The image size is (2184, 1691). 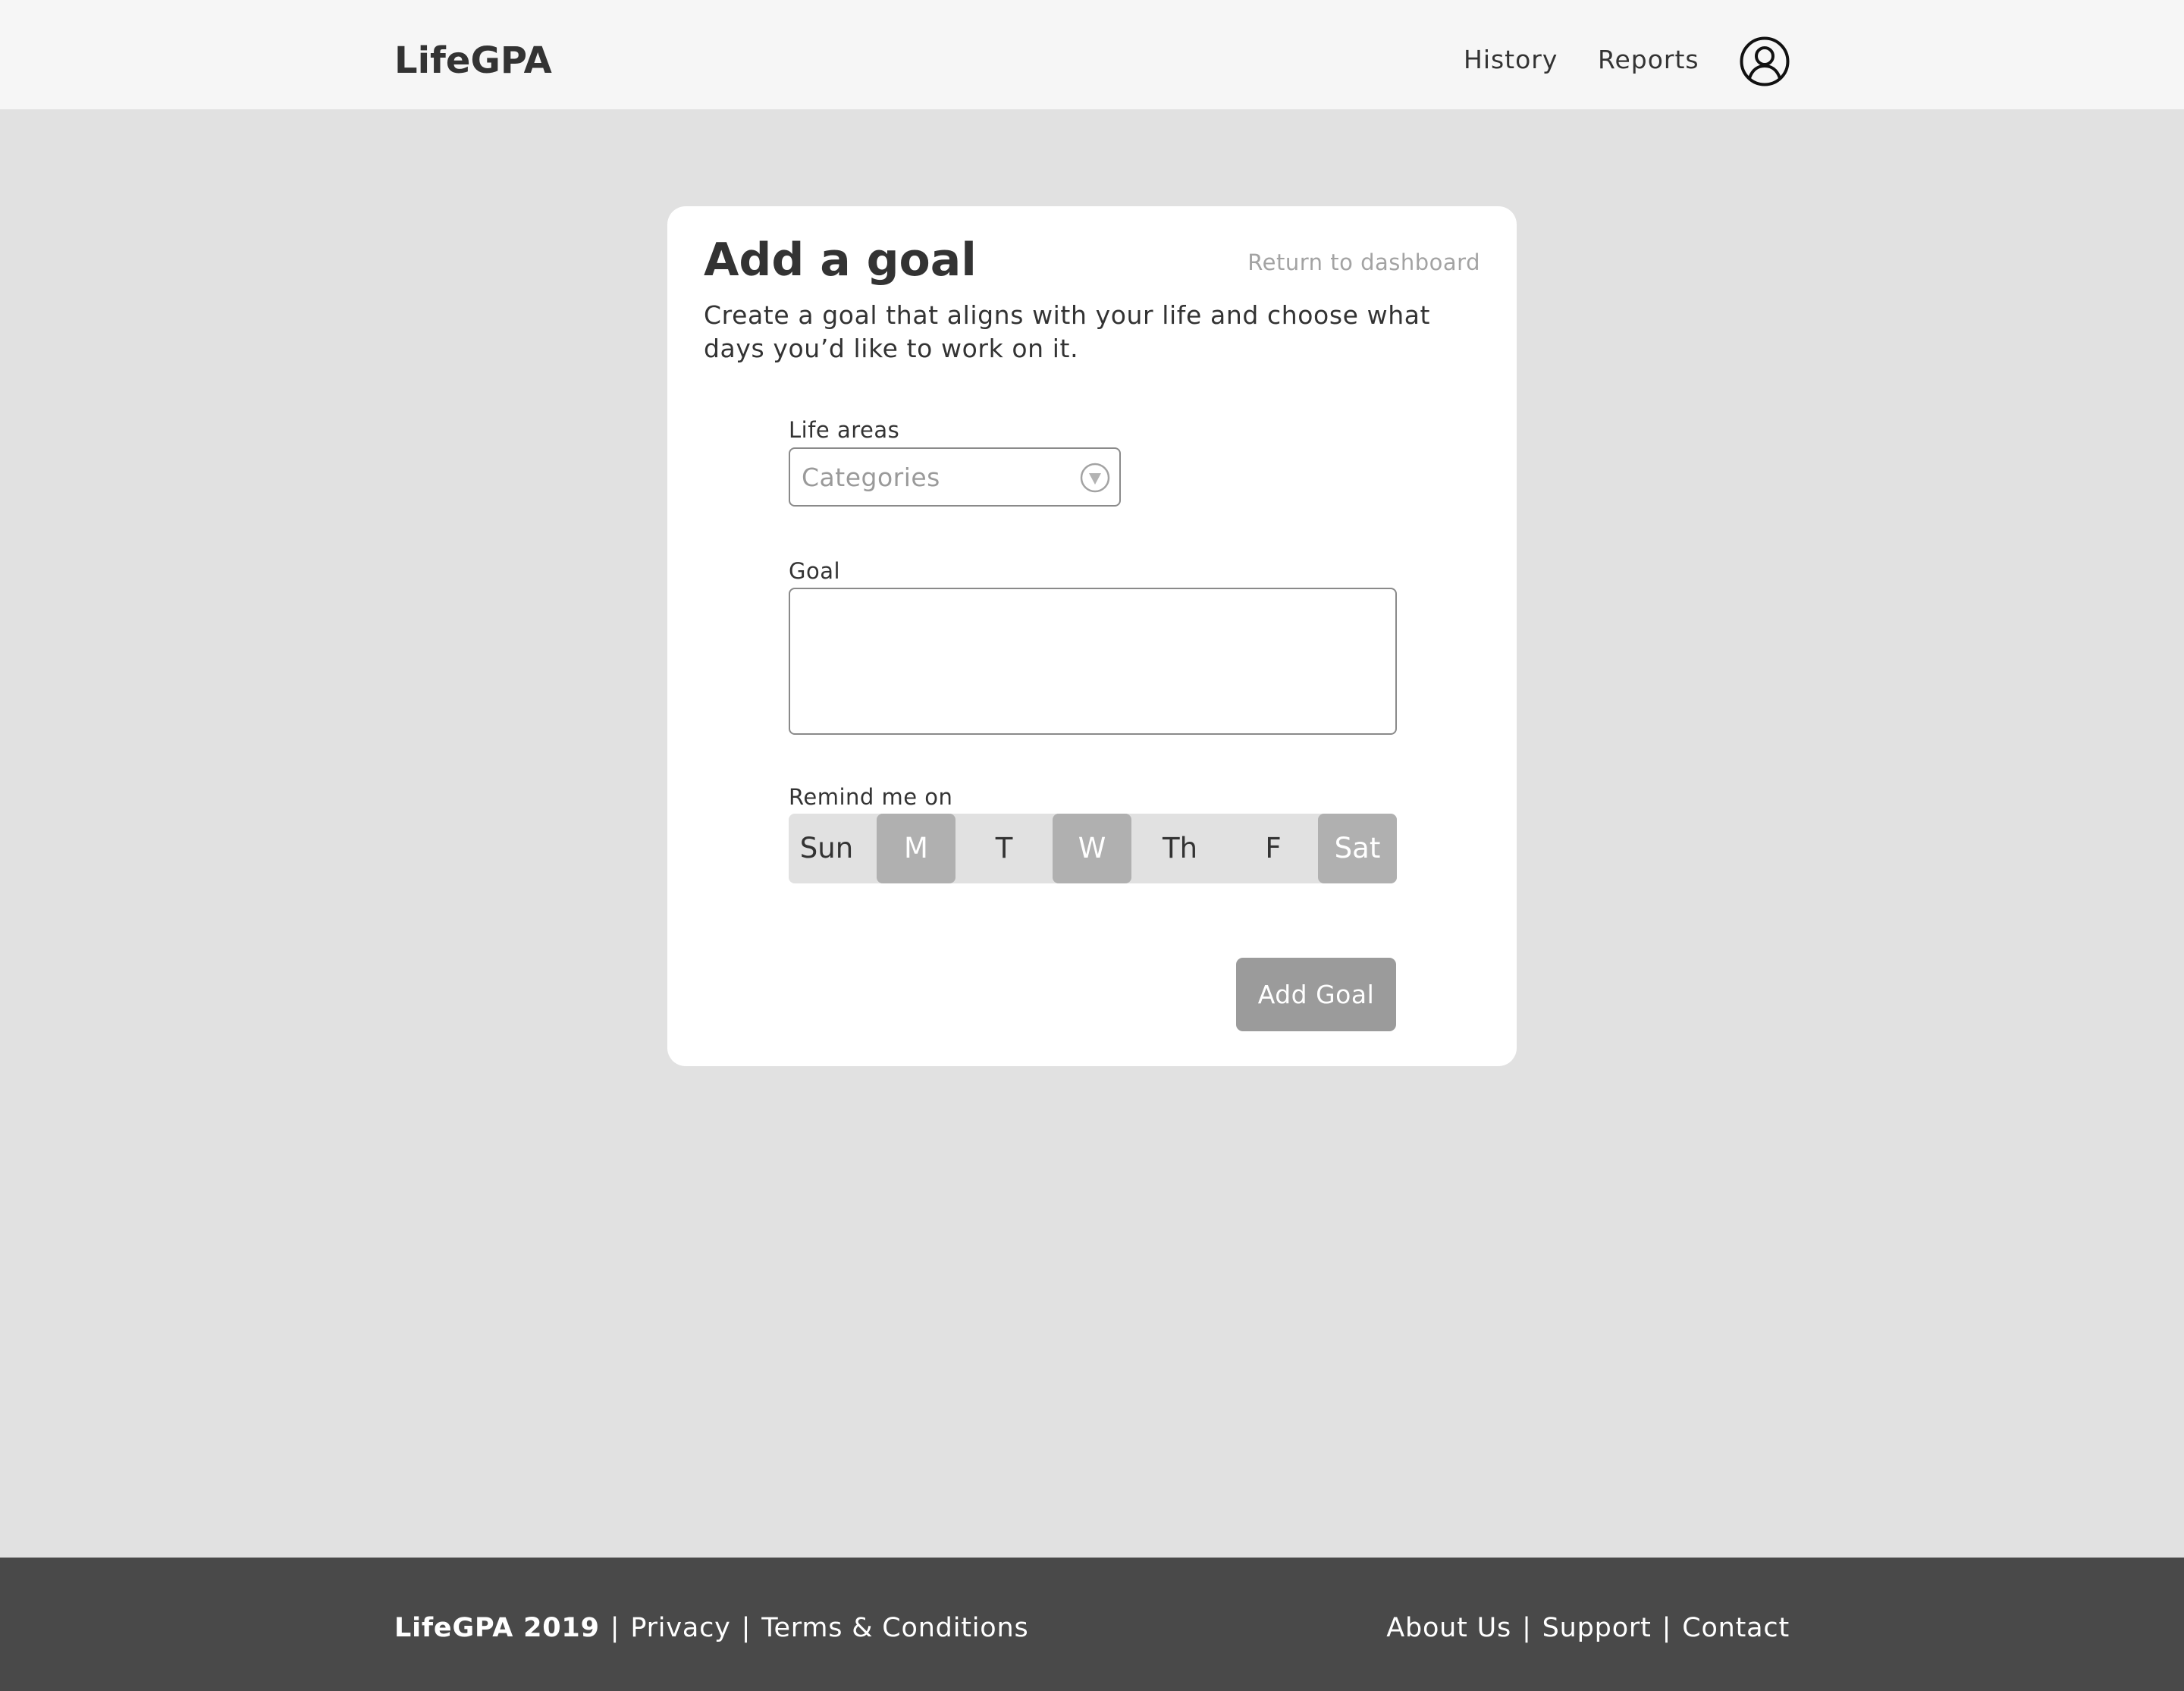 What do you see at coordinates (1648, 60) in the screenshot?
I see `nav-reports-link: Reports` at bounding box center [1648, 60].